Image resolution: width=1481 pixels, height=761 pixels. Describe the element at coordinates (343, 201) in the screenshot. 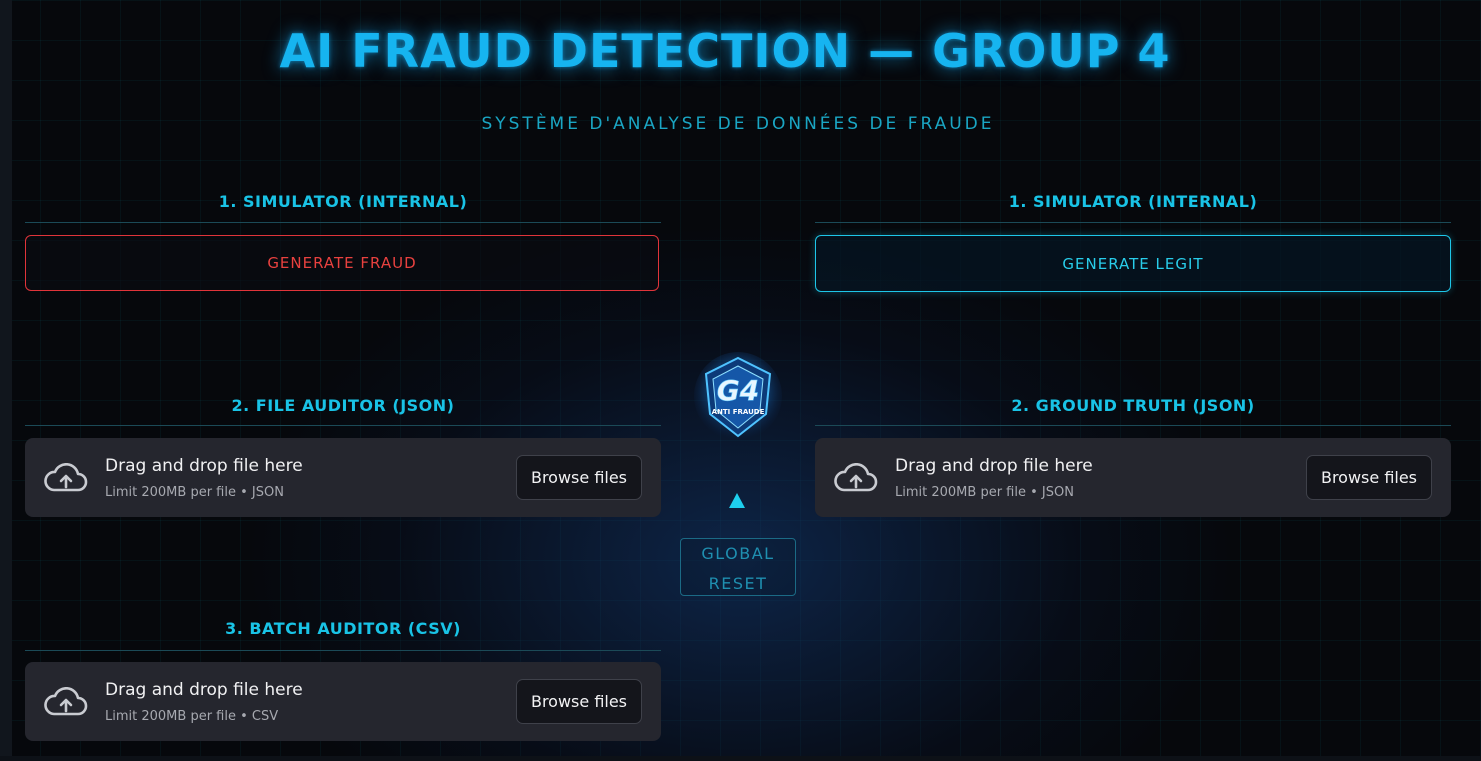

I see `left-simulator-heading: 1. SIMULATOR (INTERNAL)` at that location.